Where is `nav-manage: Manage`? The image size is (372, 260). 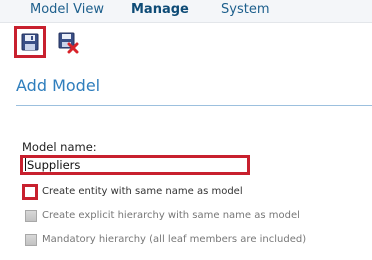
nav-manage: Manage is located at coordinates (160, 9).